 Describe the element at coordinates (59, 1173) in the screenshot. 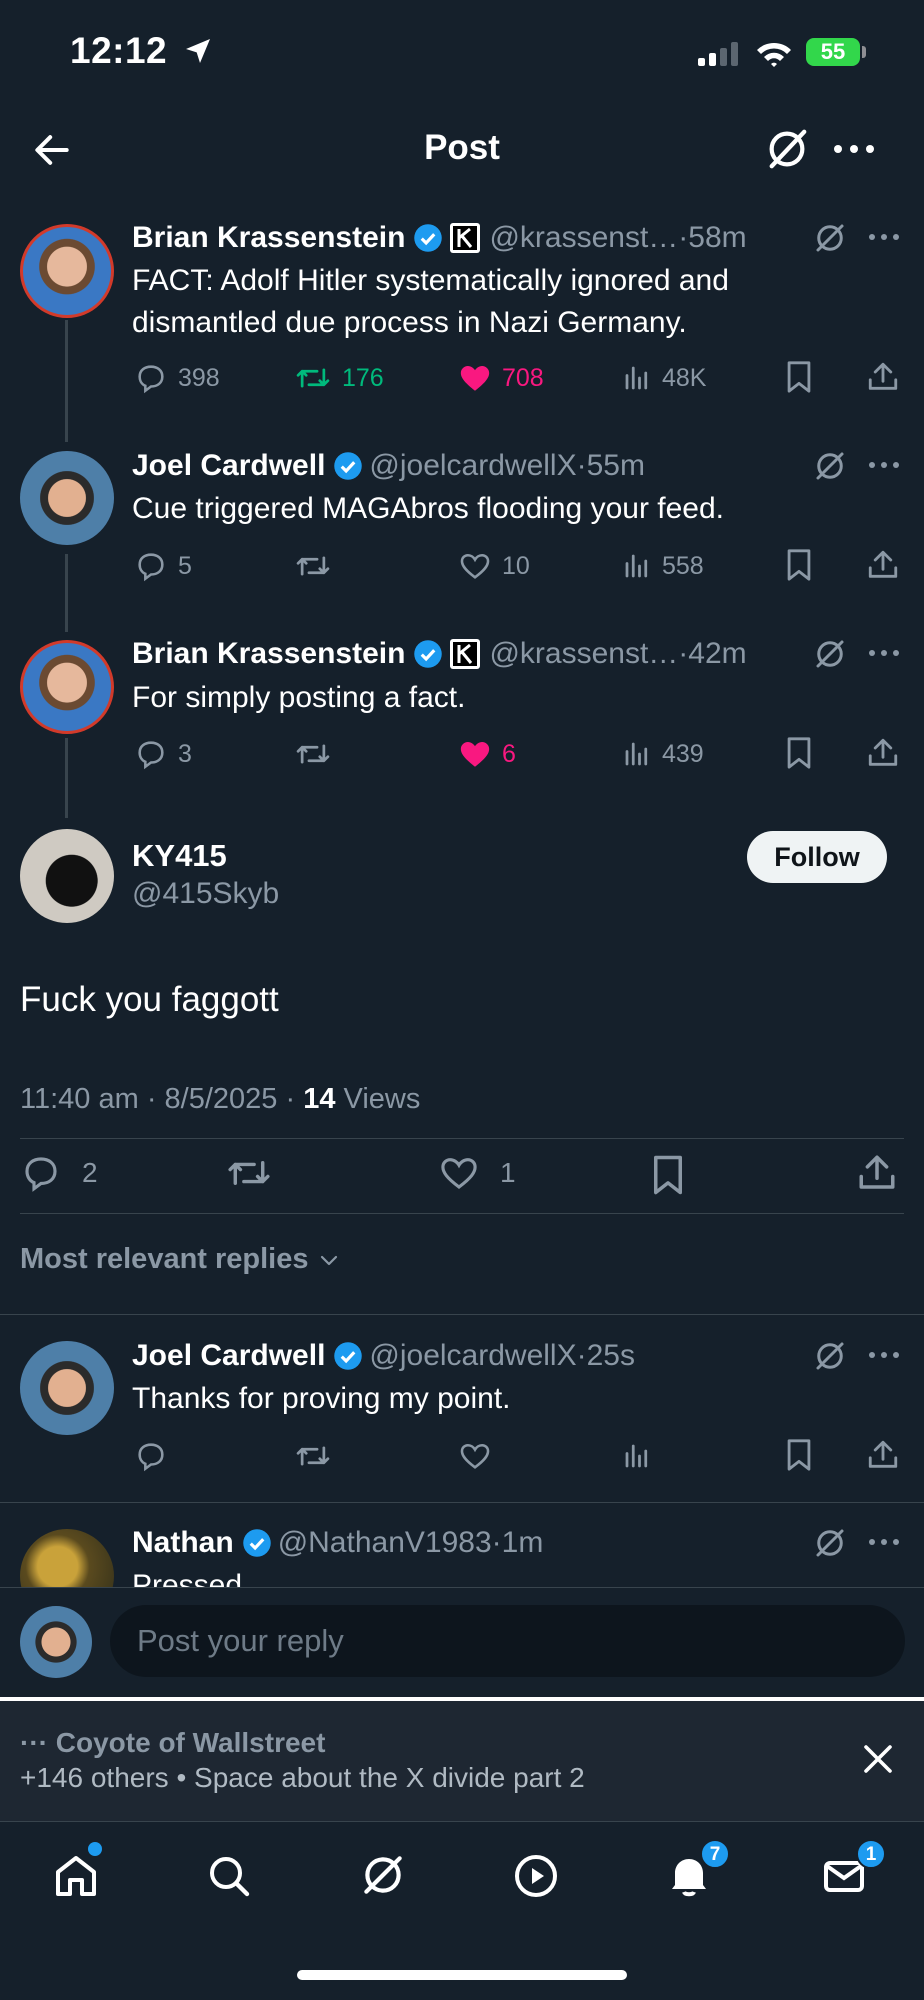

I see `reply-button: 2` at that location.